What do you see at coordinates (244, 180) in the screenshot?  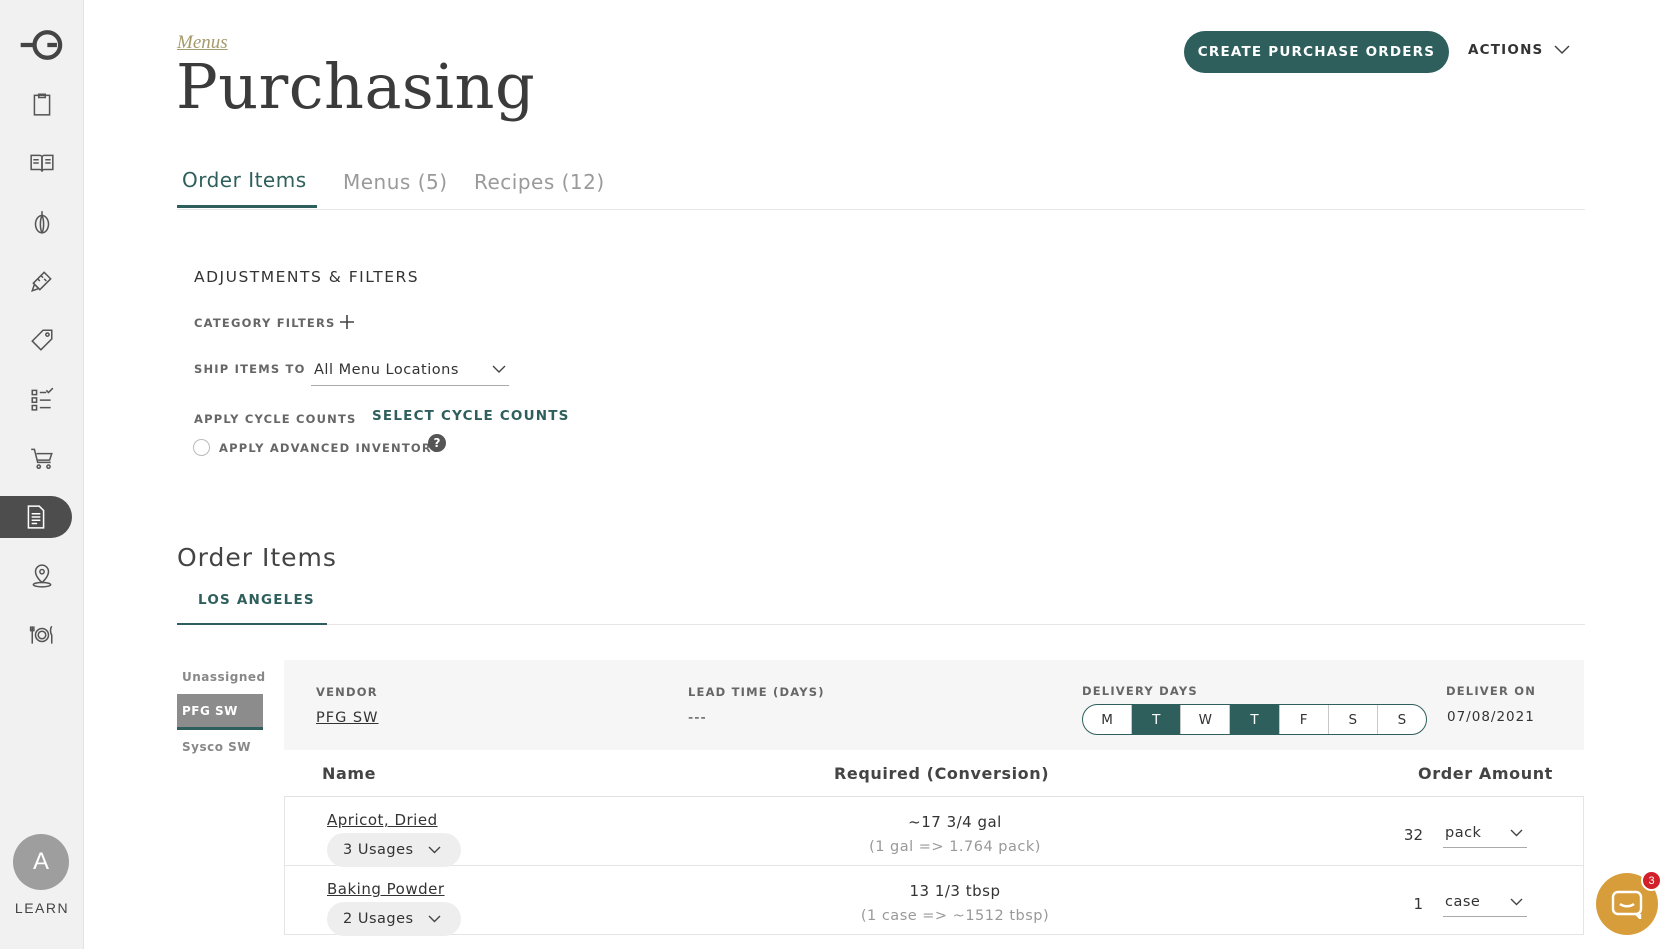 I see `tab-order-items: Order Items` at bounding box center [244, 180].